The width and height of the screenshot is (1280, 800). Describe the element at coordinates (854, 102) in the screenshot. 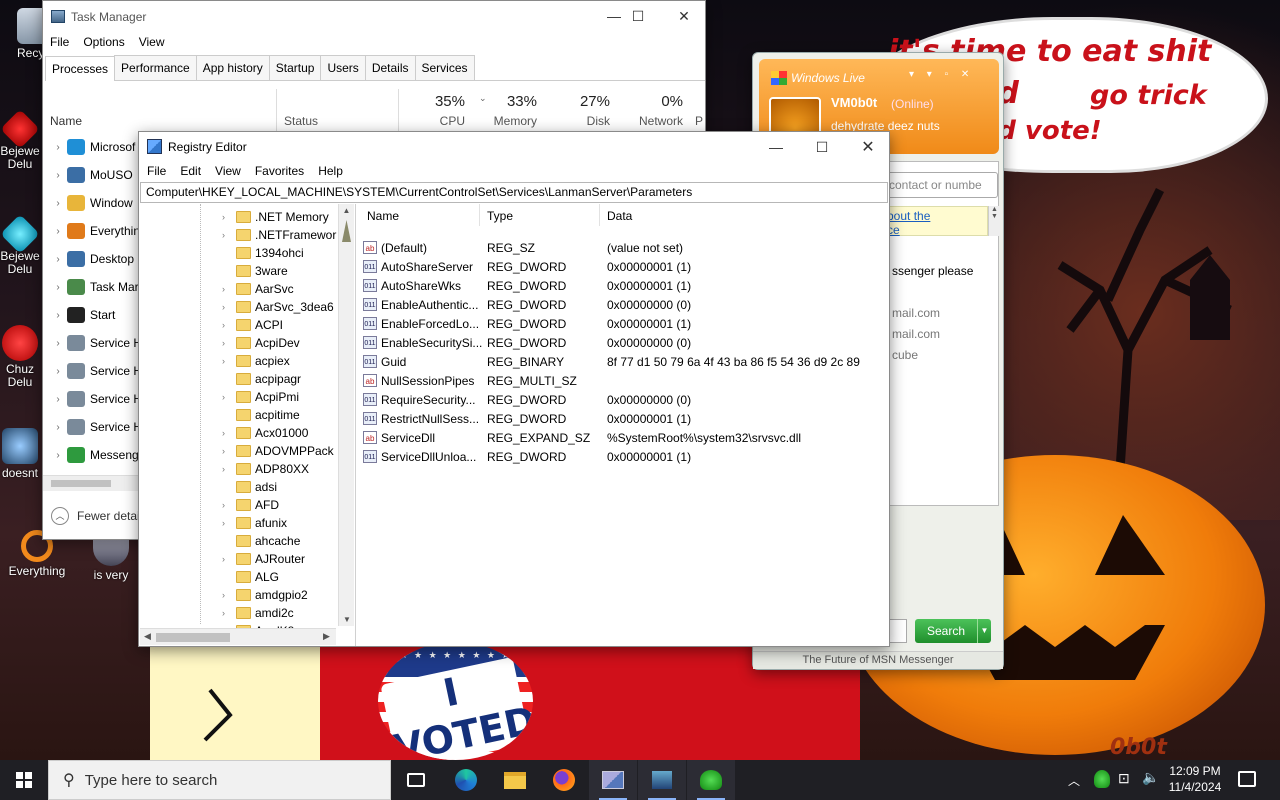

I see `messenger-username: VM0b0t` at that location.